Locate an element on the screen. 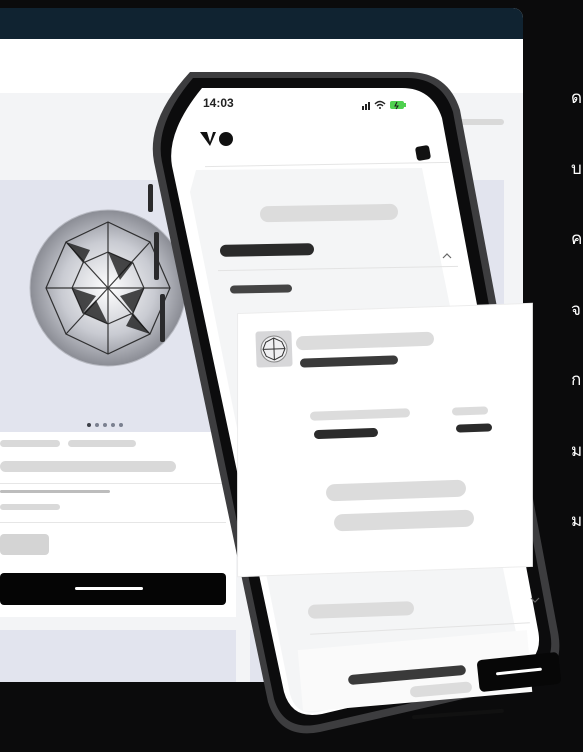 The height and width of the screenshot is (752, 583). desktop-topbar is located at coordinates (261, 23).